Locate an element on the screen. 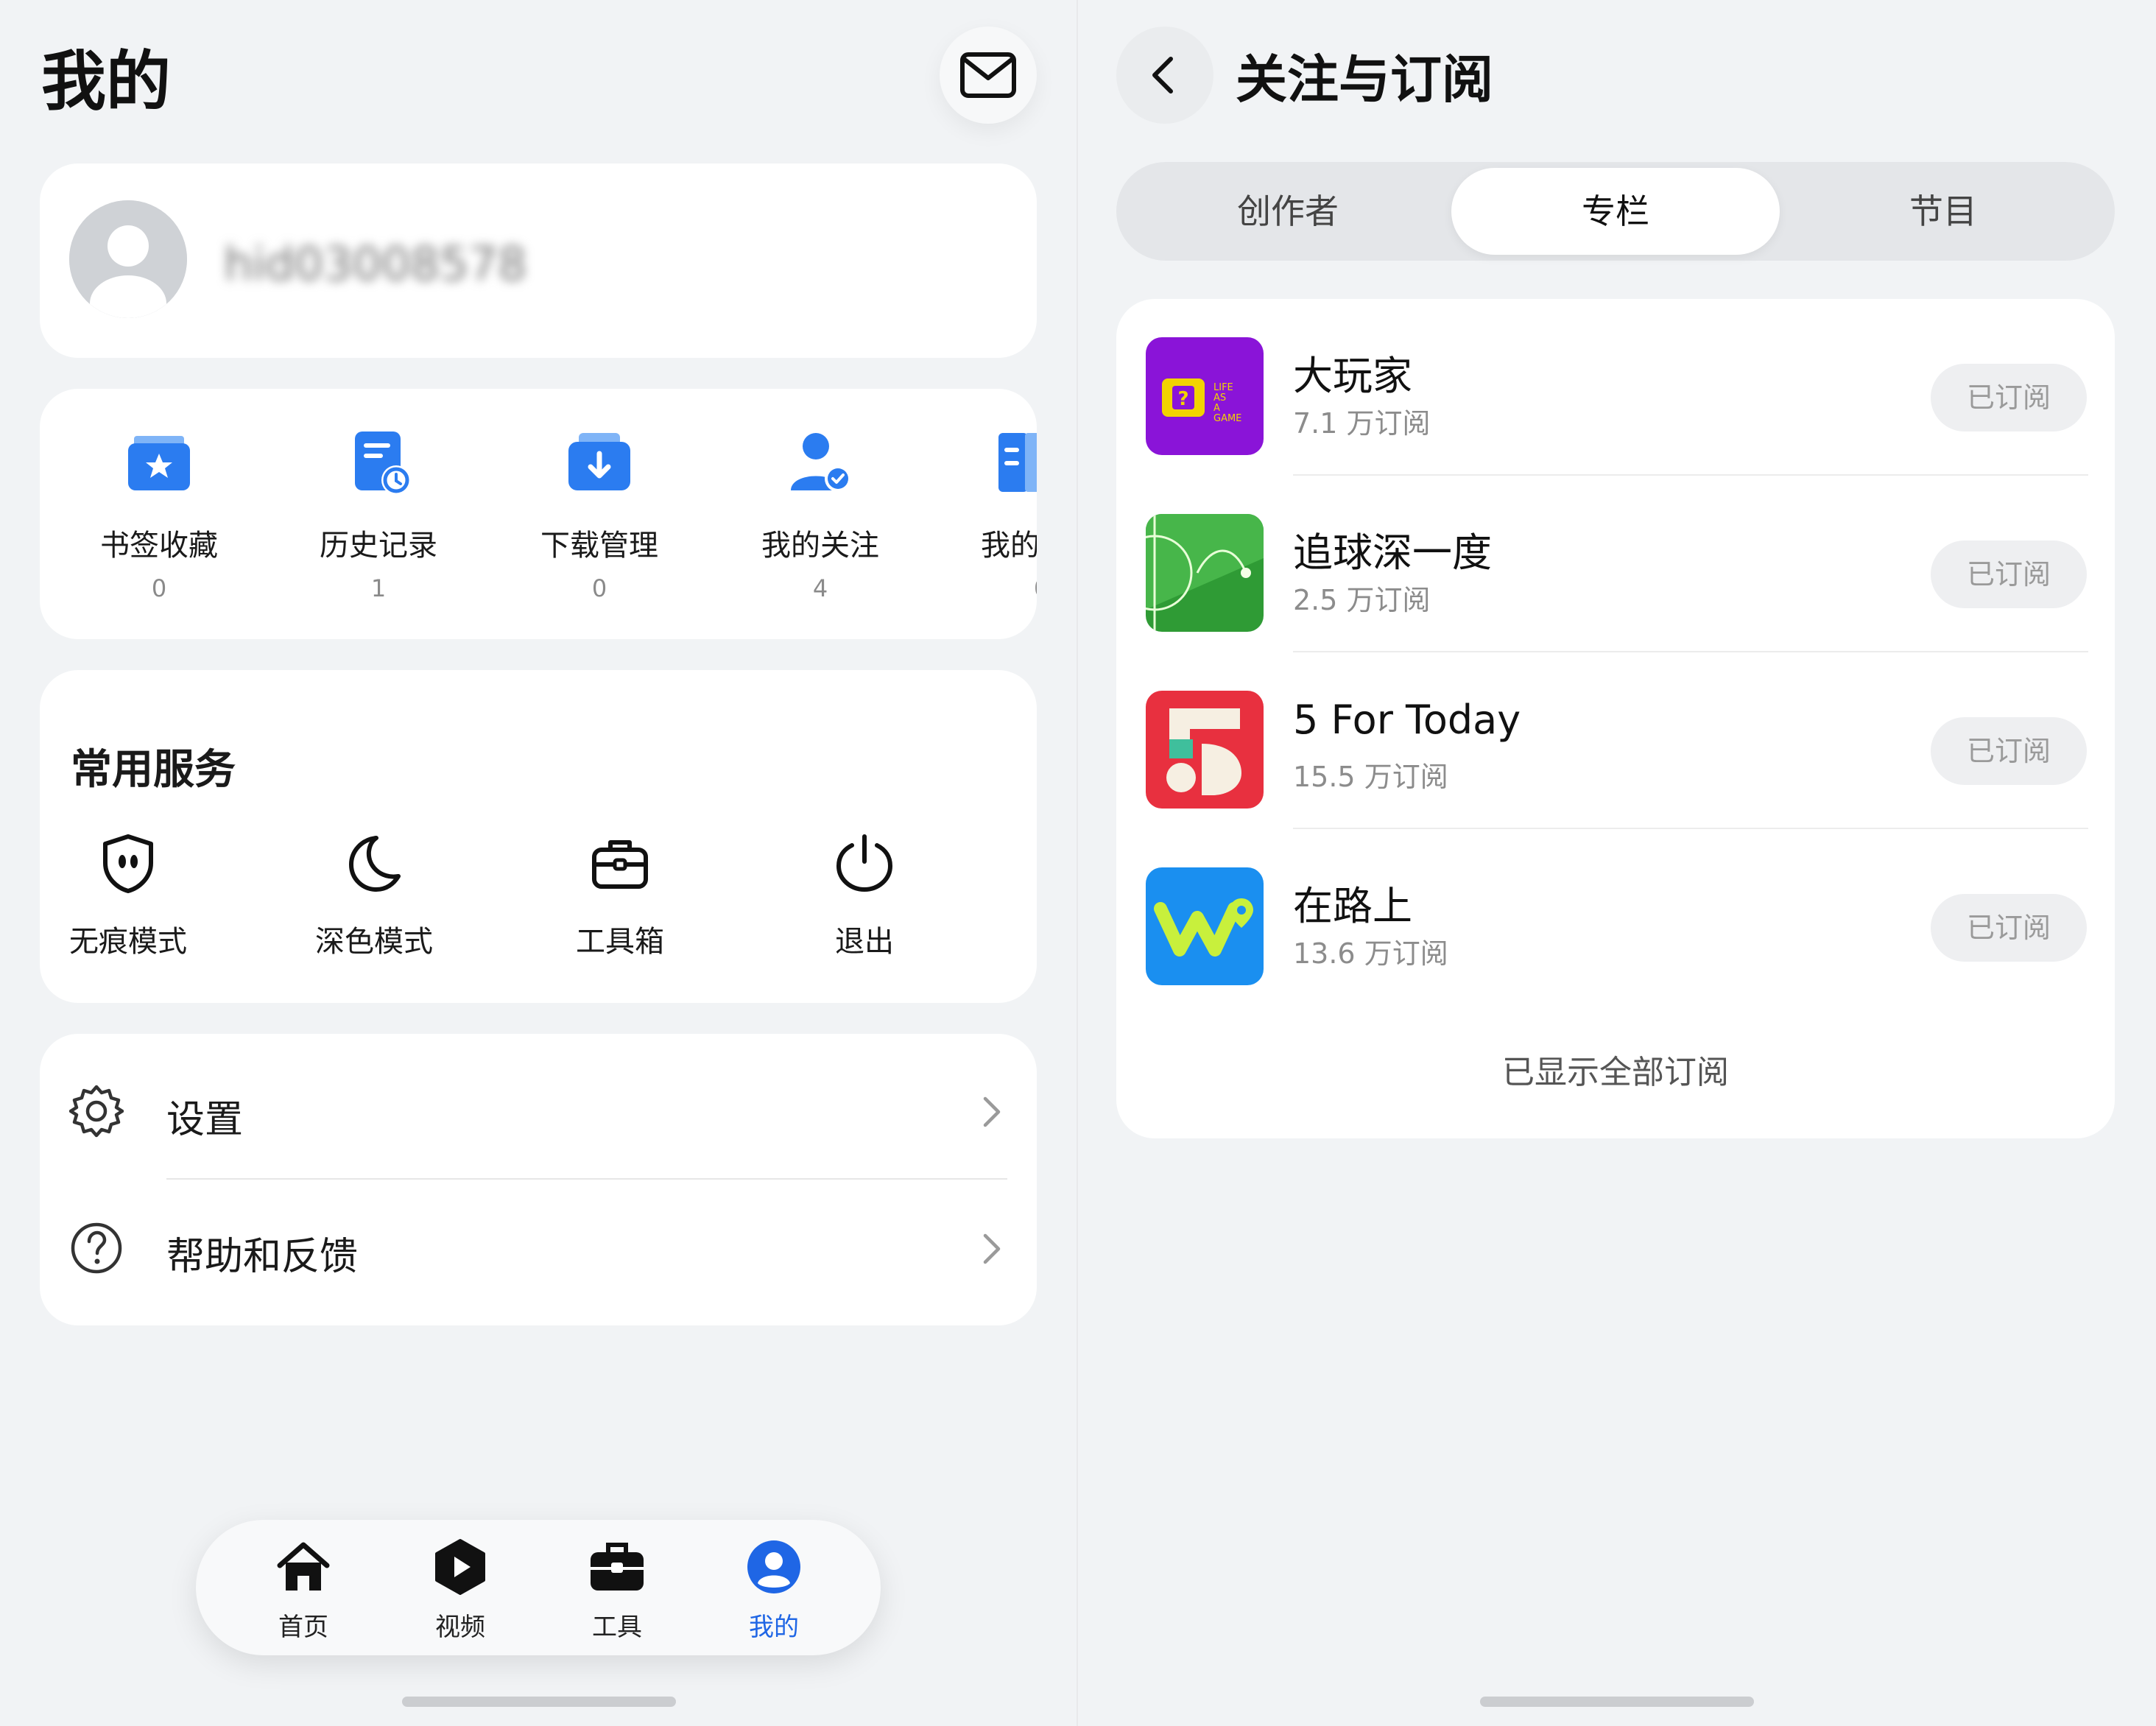  tab-bar: 创作者 专栏 节目 is located at coordinates (1615, 211).